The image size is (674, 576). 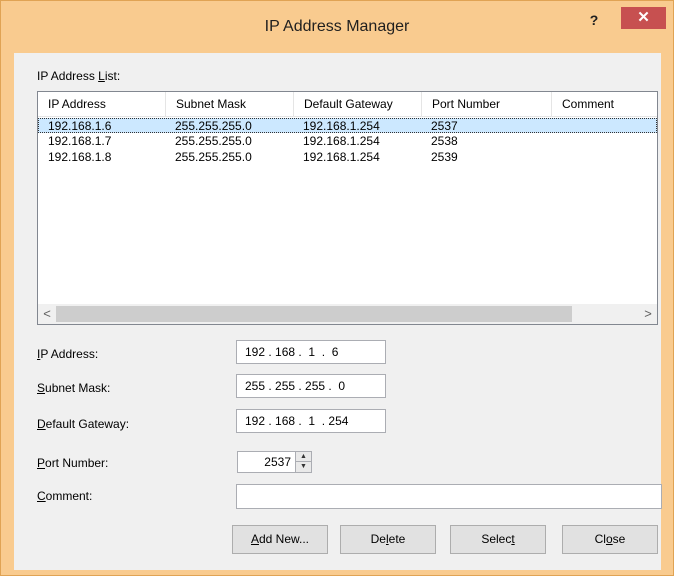 What do you see at coordinates (594, 20) in the screenshot?
I see `help-button: ?` at bounding box center [594, 20].